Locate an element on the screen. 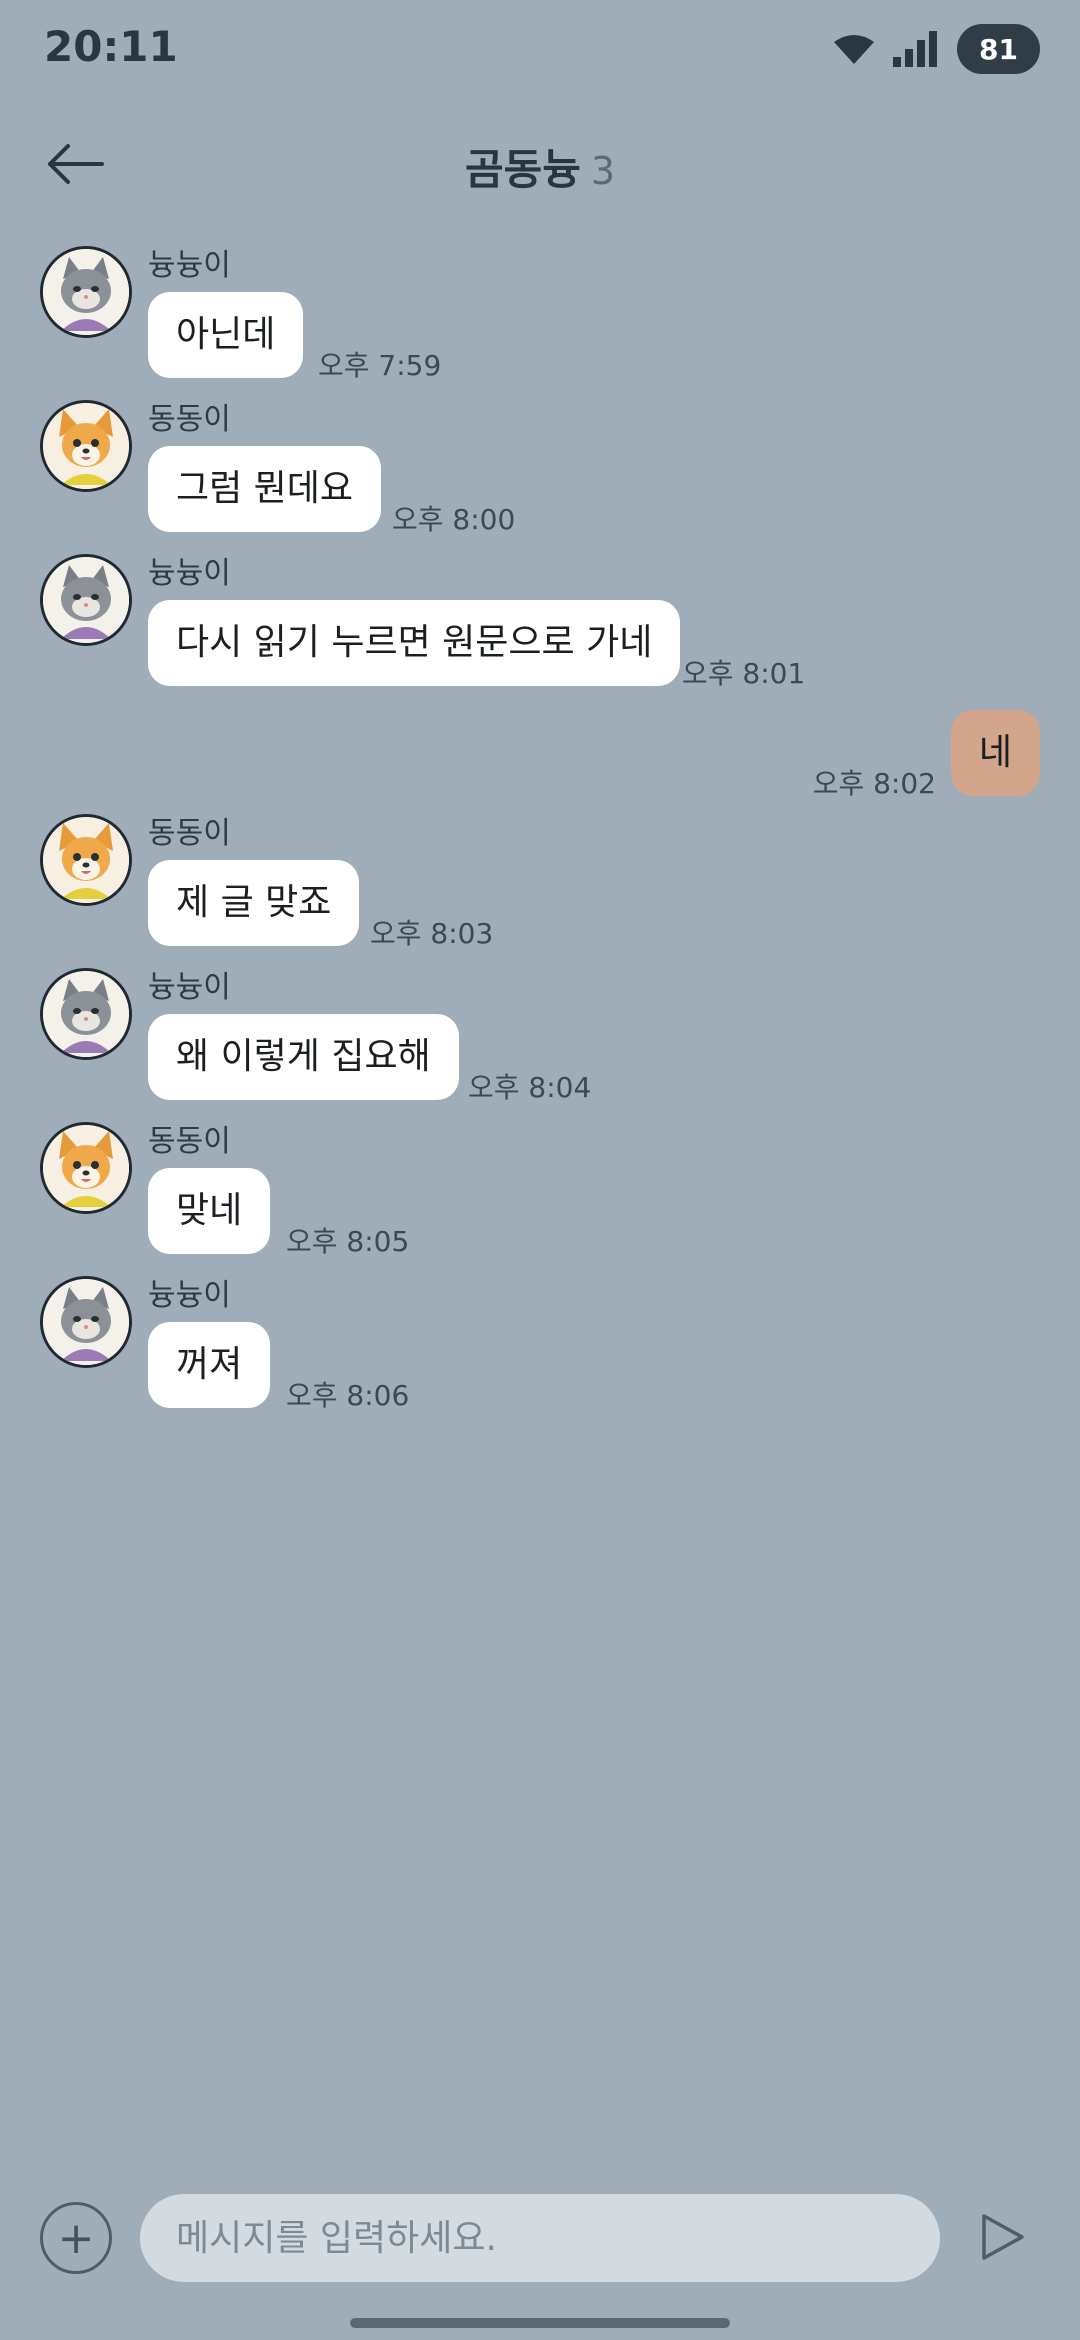  message-time: 오후 8:02 is located at coordinates (874, 783).